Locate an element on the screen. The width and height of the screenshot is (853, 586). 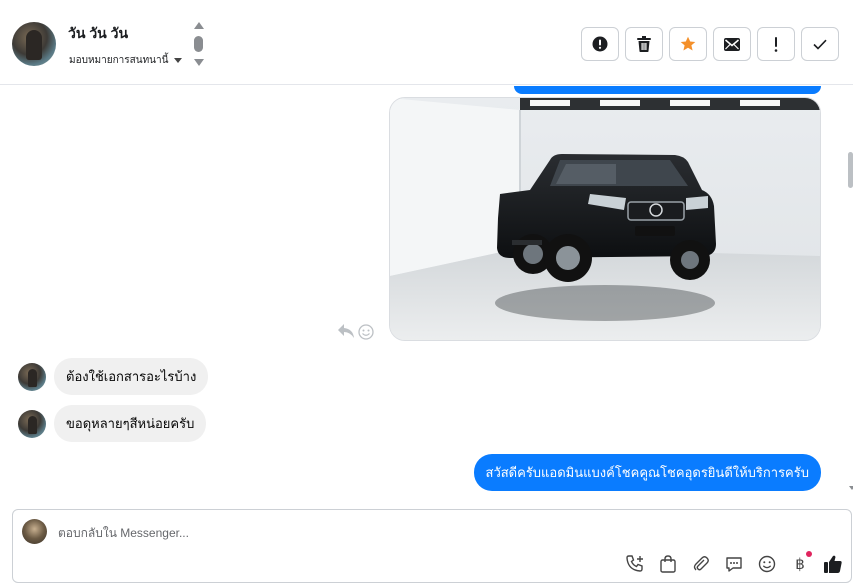
exclamation-circle-icon is located at coordinates (600, 44).